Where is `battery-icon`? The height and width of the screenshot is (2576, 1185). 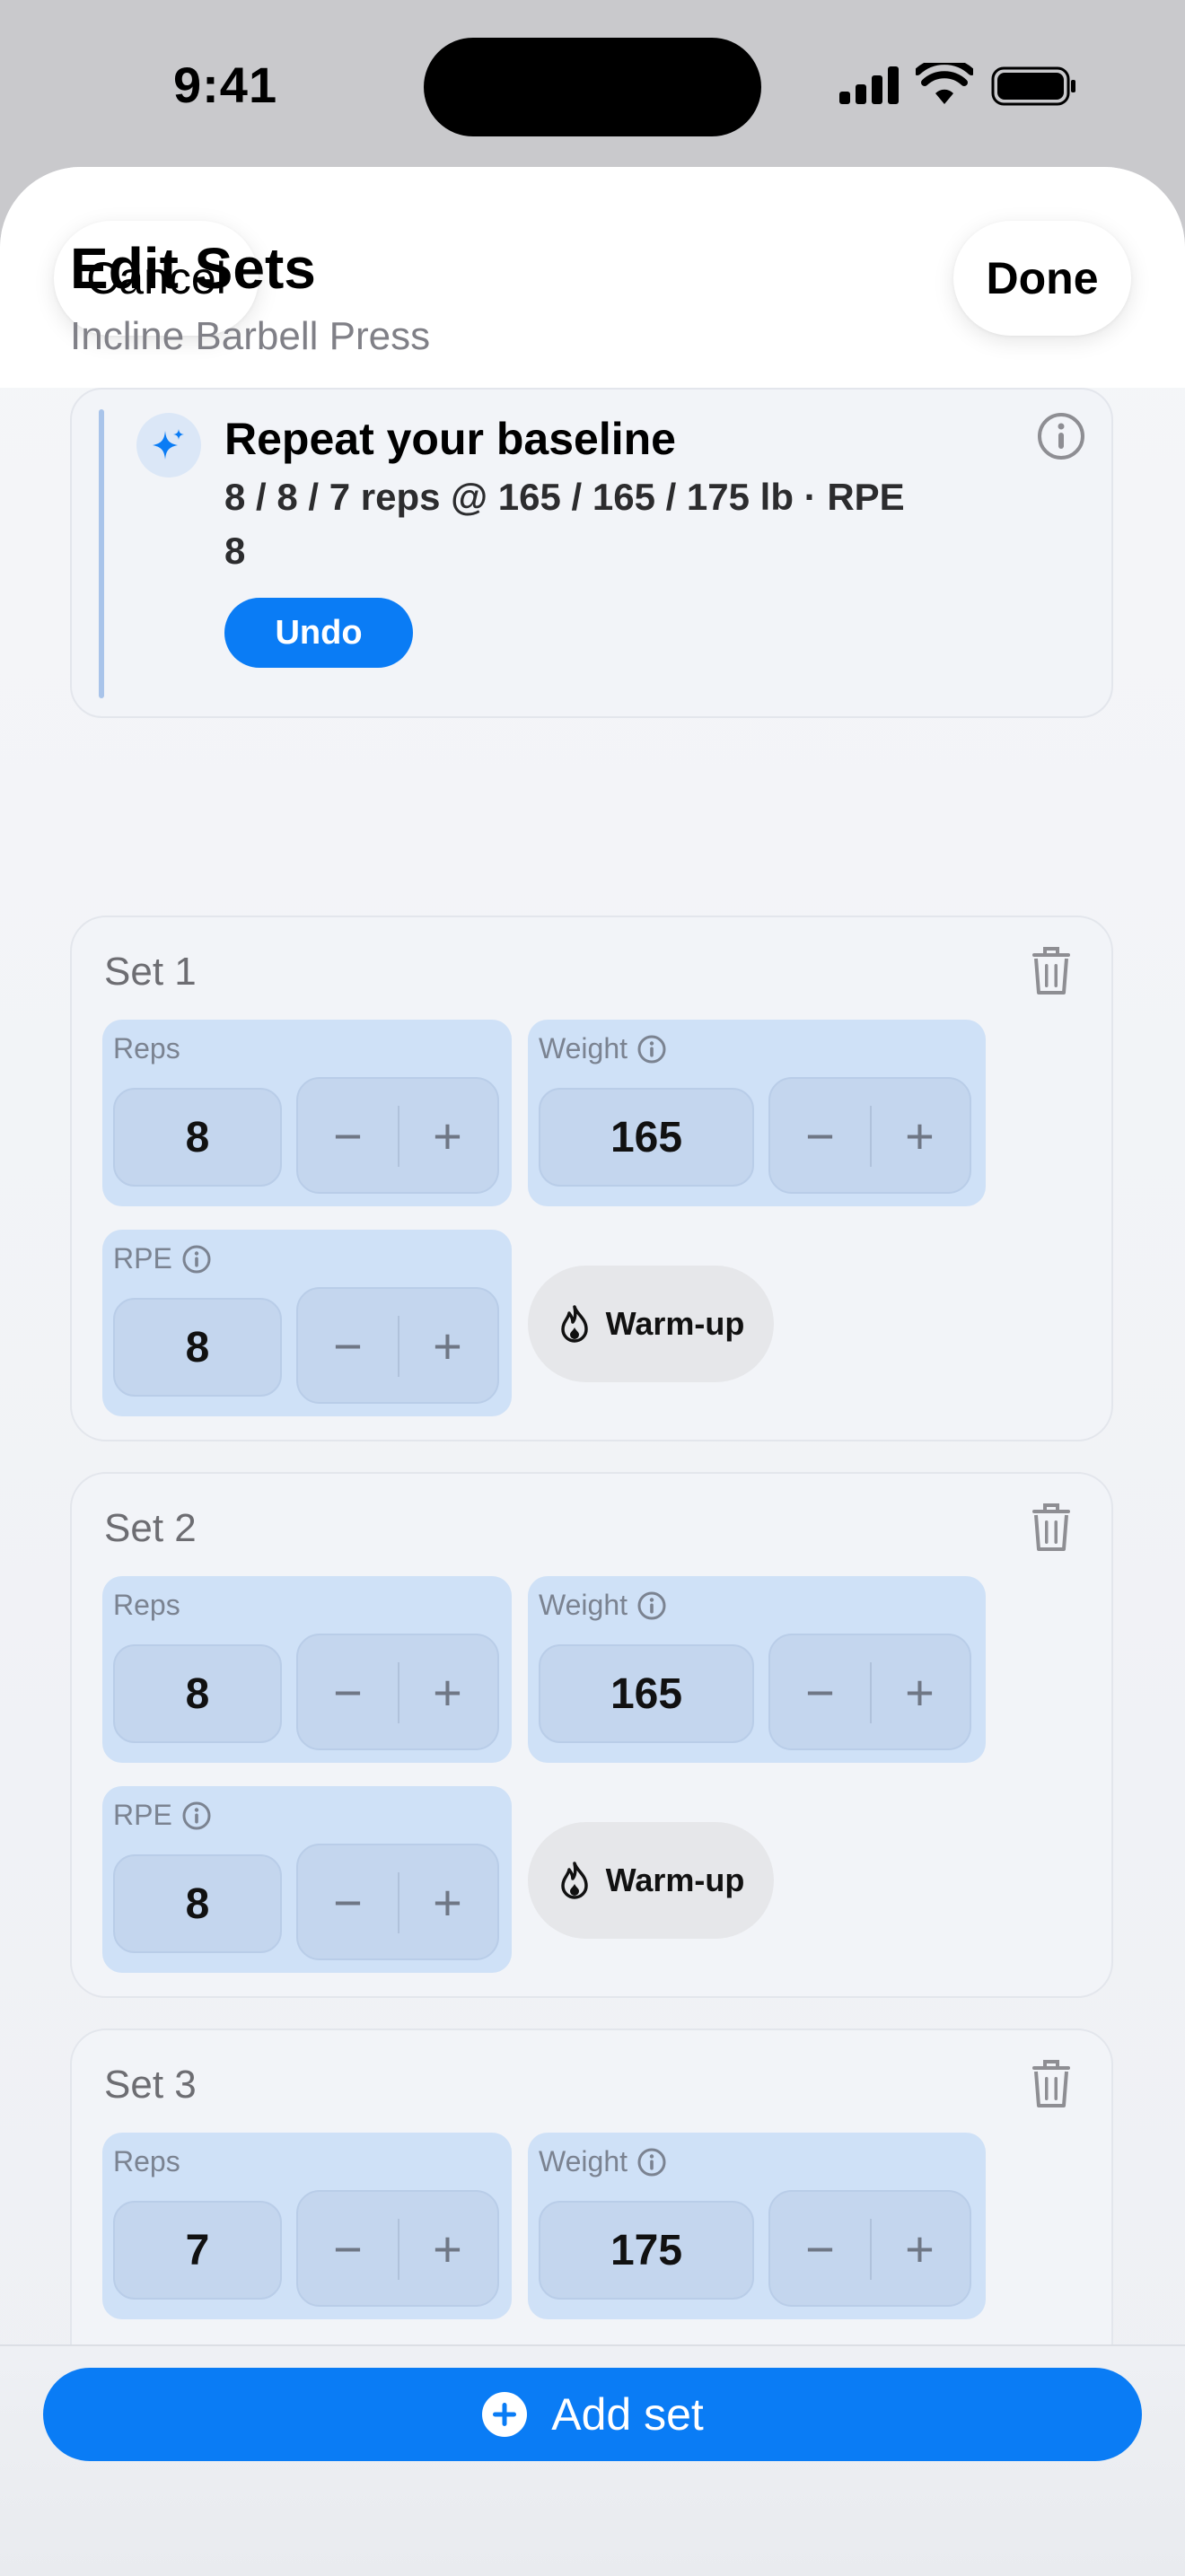
battery-icon is located at coordinates (1033, 86).